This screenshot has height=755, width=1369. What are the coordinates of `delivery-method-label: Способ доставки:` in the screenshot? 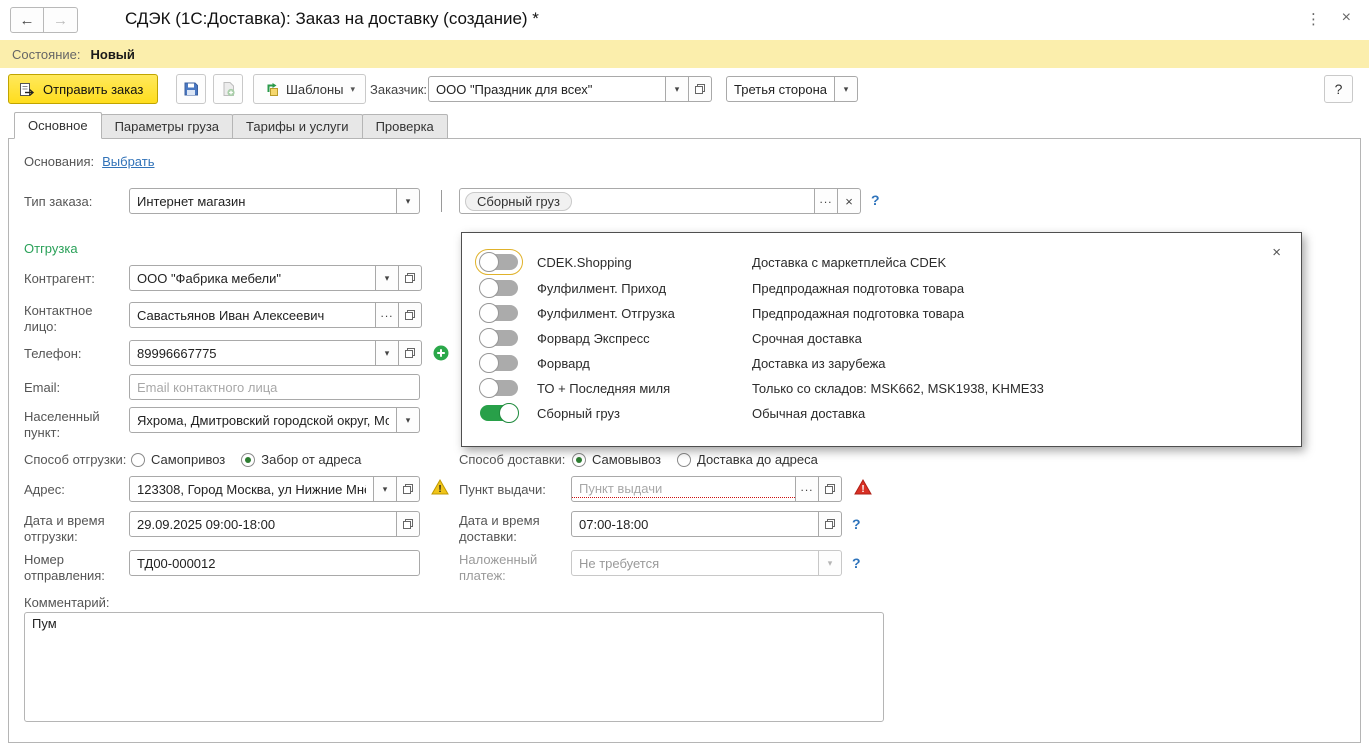 It's located at (512, 459).